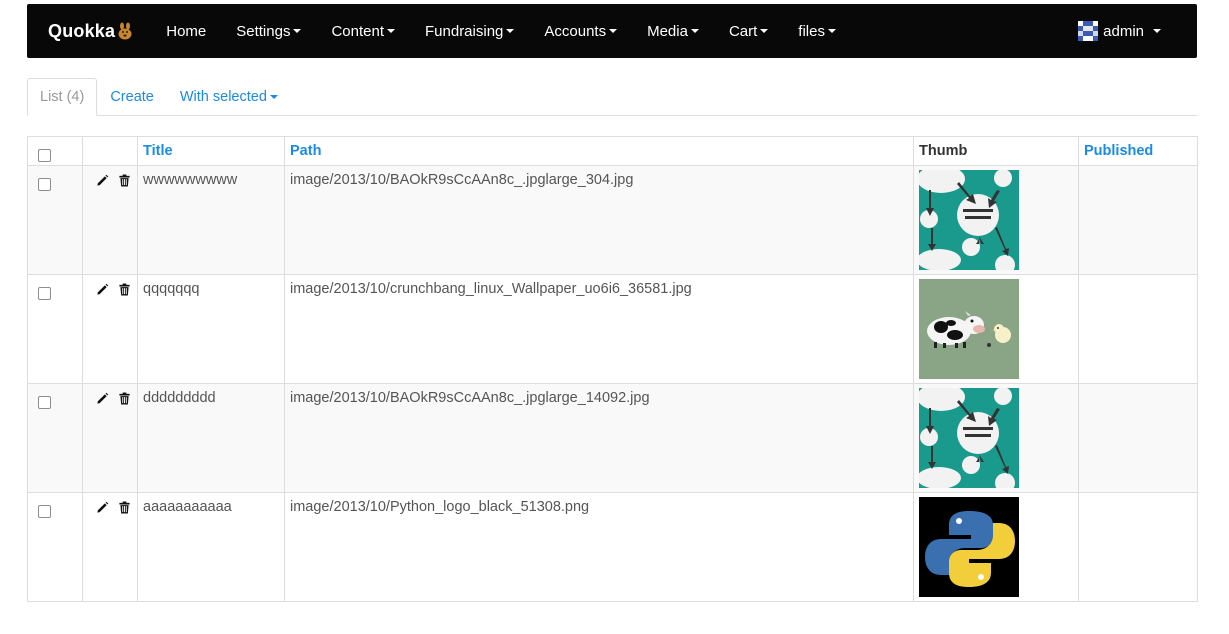 Image resolution: width=1229 pixels, height=634 pixels. I want to click on cell-title: aaaaaaaaaaa, so click(211, 547).